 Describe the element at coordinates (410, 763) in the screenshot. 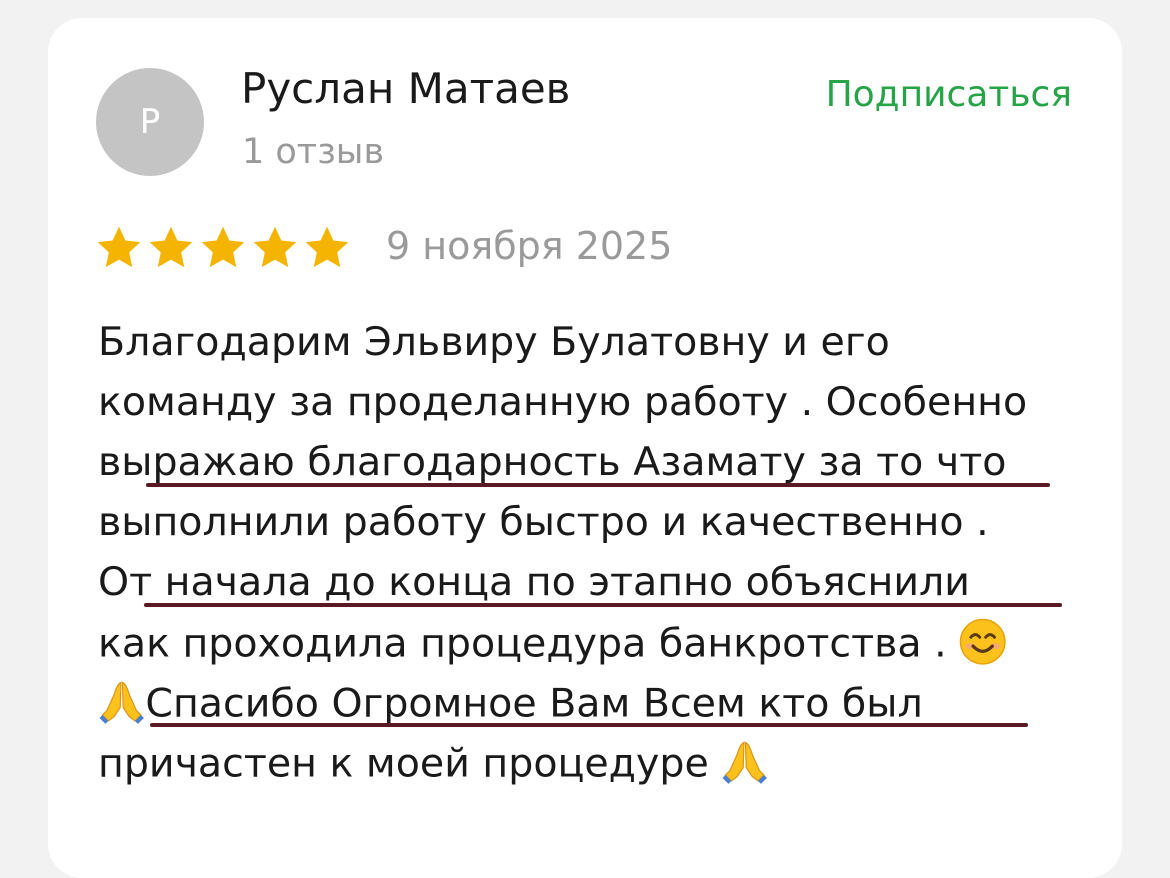

I see `review-text-line-content: причастен к моей процедуре` at that location.